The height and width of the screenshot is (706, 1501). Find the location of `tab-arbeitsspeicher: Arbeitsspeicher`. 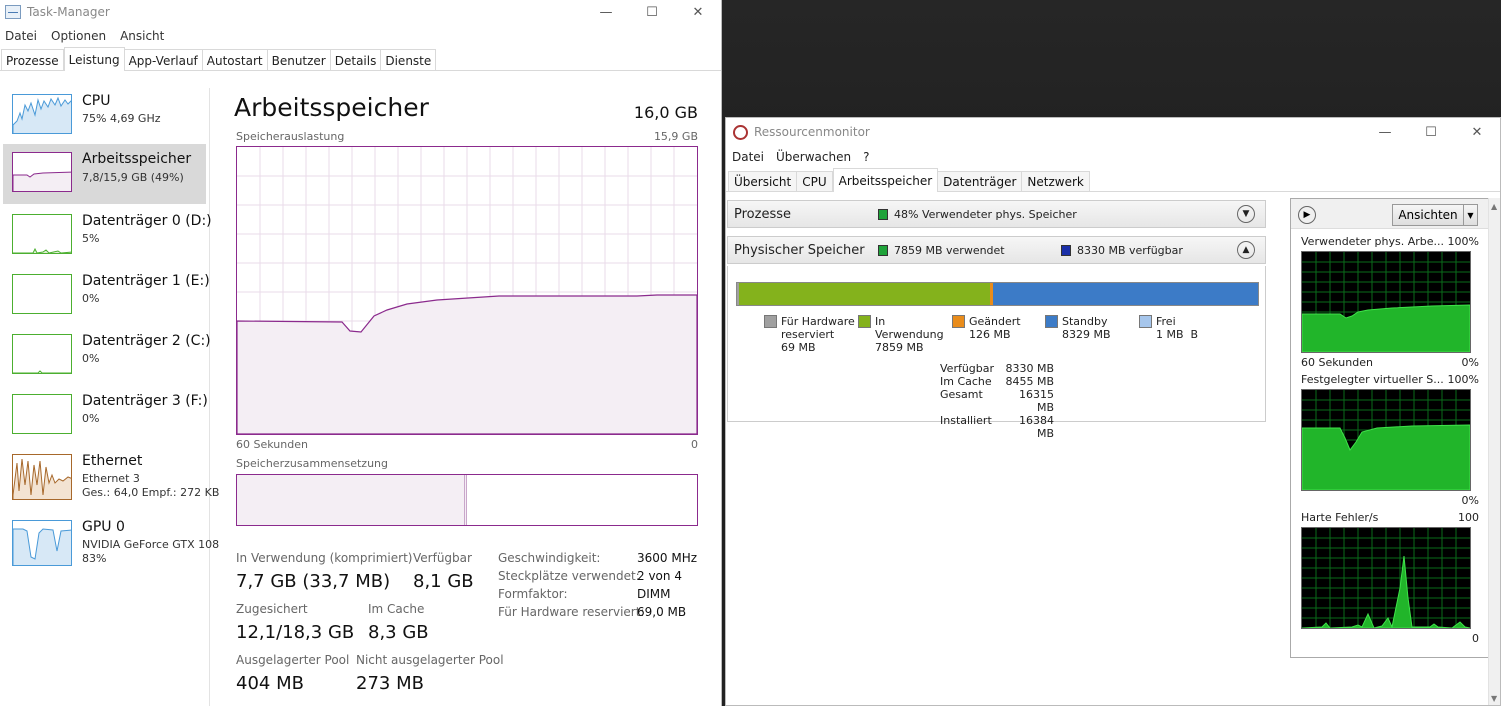

tab-arbeitsspeicher: Arbeitsspeicher is located at coordinates (885, 180).